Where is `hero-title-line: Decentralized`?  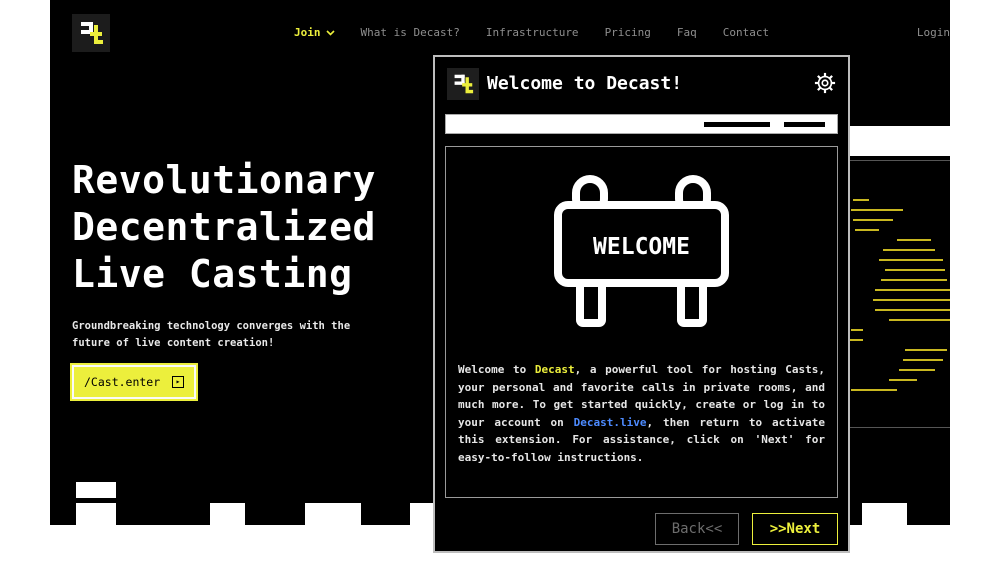
hero-title-line: Decentralized is located at coordinates (224, 227).